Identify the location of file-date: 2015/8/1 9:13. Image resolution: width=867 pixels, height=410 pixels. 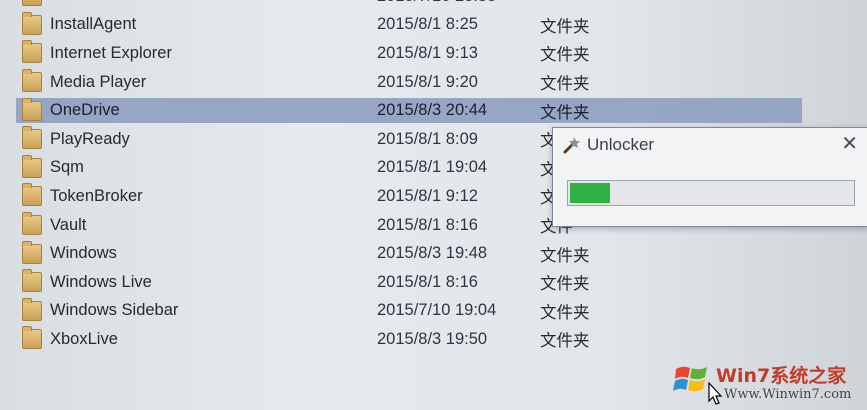
(427, 52).